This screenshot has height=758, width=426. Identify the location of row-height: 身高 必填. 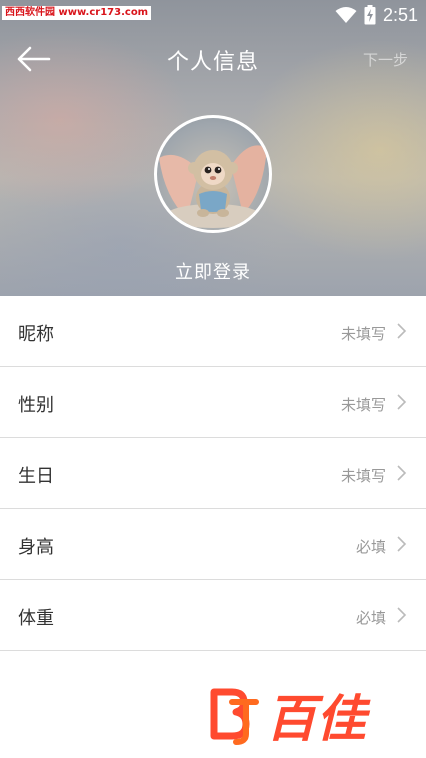
(213, 544).